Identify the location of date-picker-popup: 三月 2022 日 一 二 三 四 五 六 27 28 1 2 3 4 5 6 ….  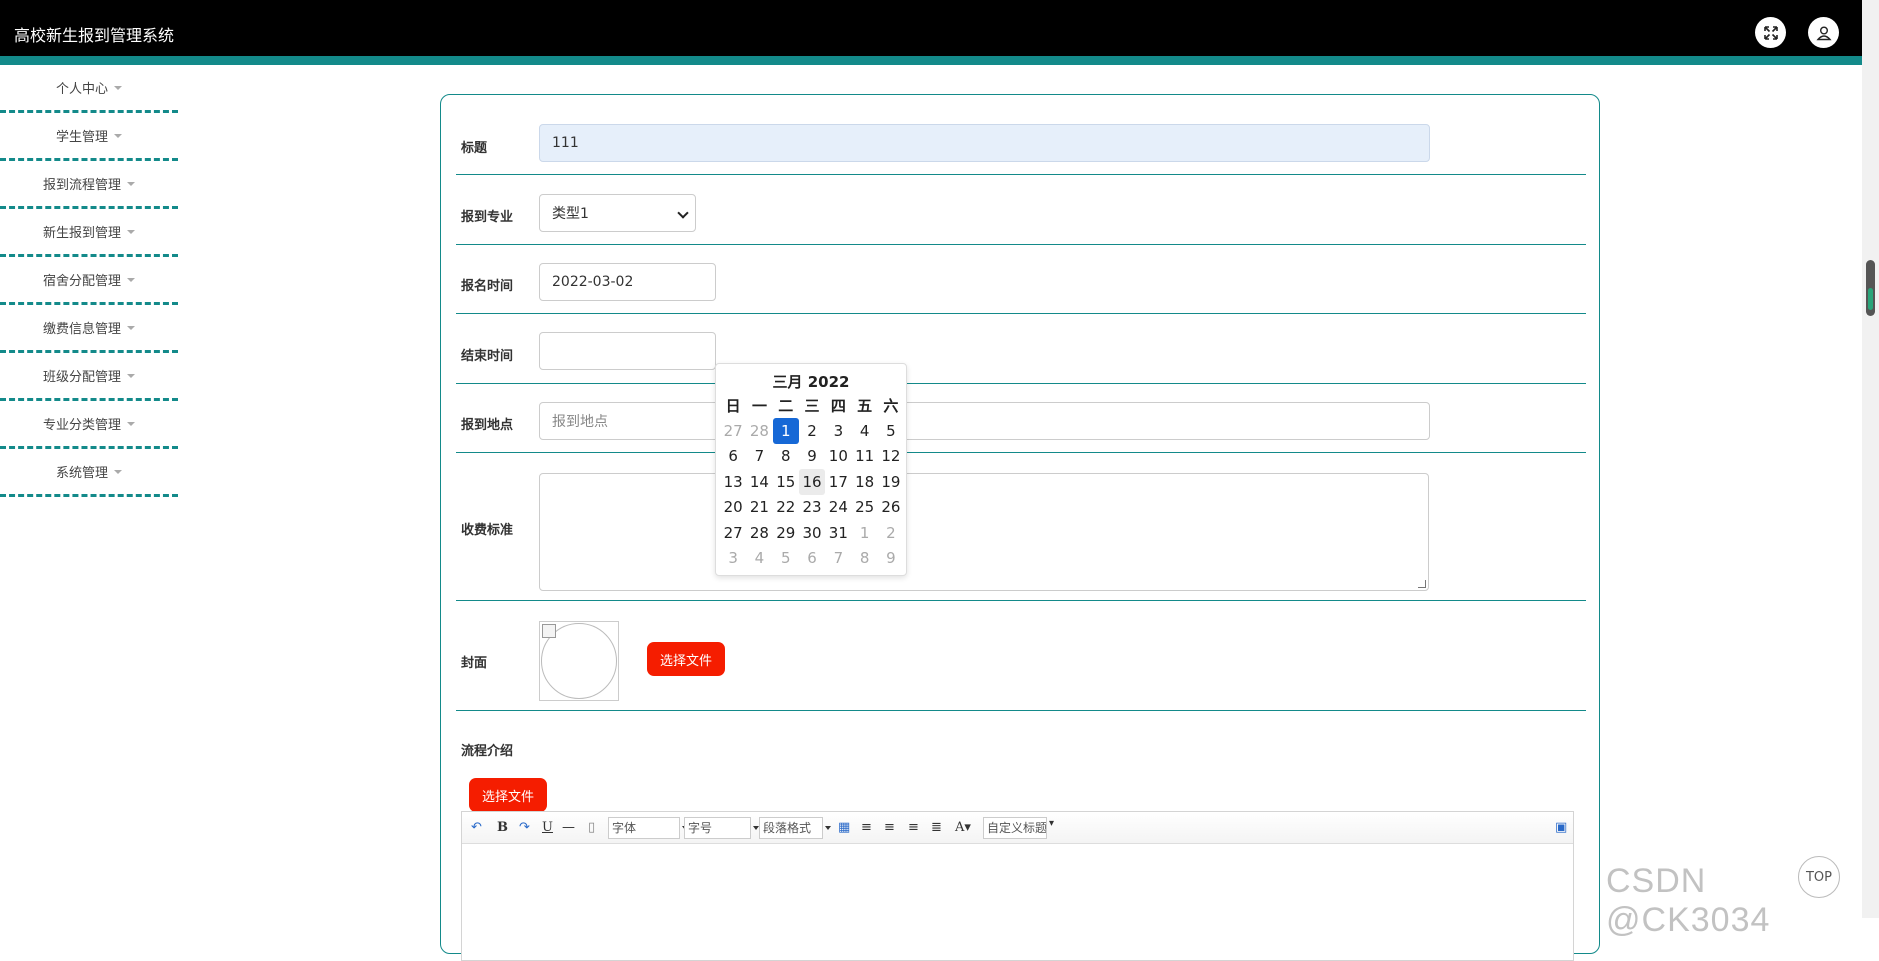
(811, 469).